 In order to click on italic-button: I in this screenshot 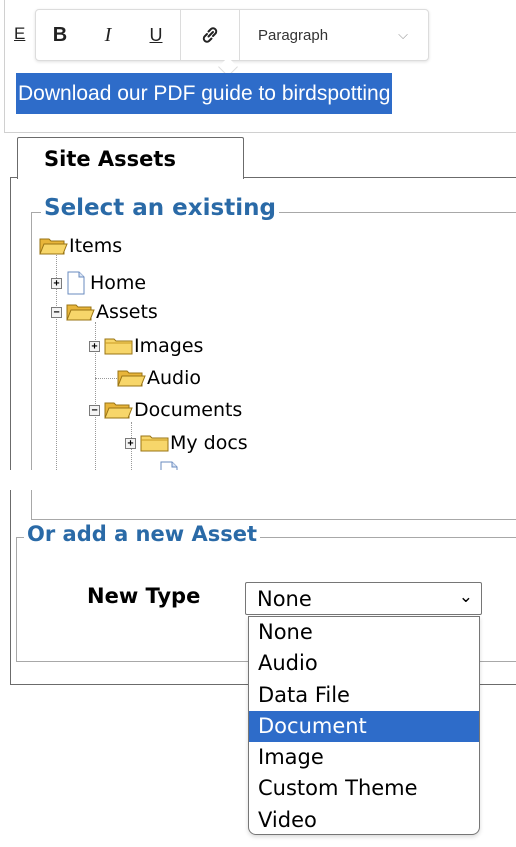, I will do `click(108, 35)`.